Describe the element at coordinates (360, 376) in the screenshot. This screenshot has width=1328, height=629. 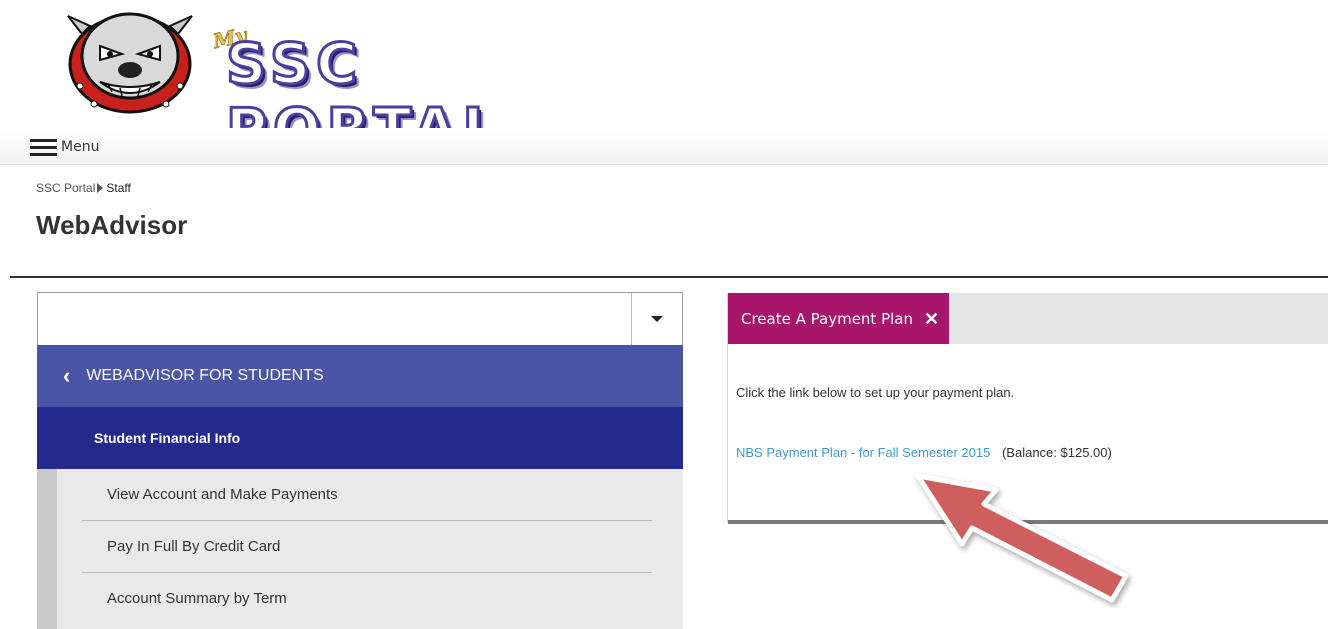
I see `nav-back-webadvisor-for-students: ‹ WEBADVISOR FOR STUDENTS` at that location.